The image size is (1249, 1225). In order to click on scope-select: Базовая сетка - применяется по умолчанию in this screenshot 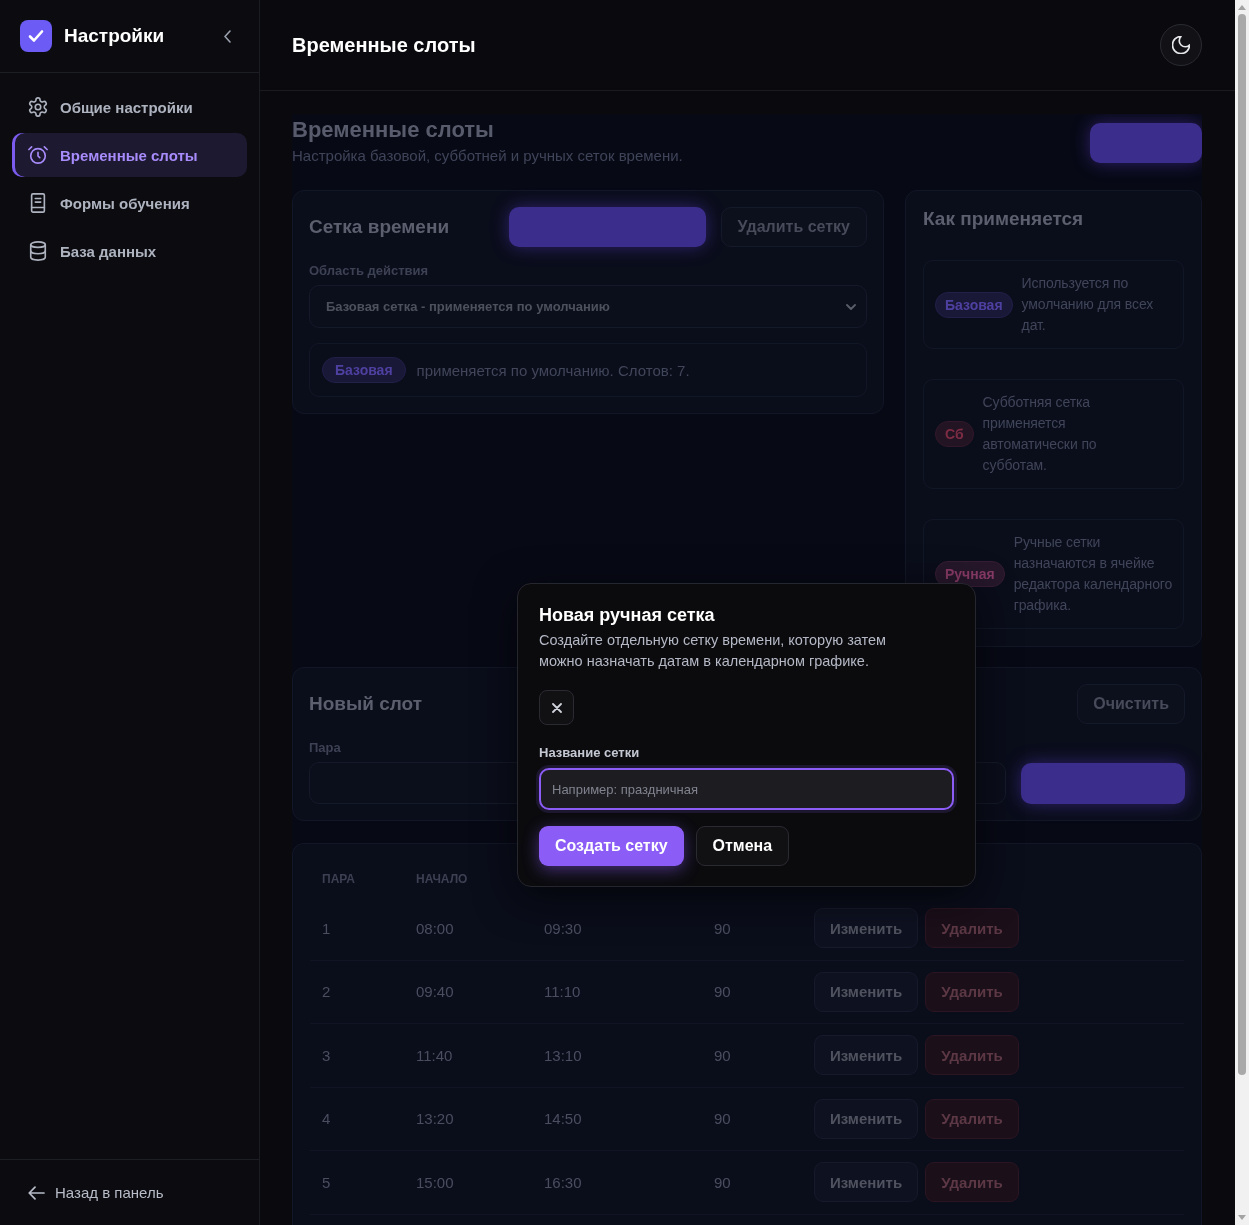, I will do `click(588, 306)`.